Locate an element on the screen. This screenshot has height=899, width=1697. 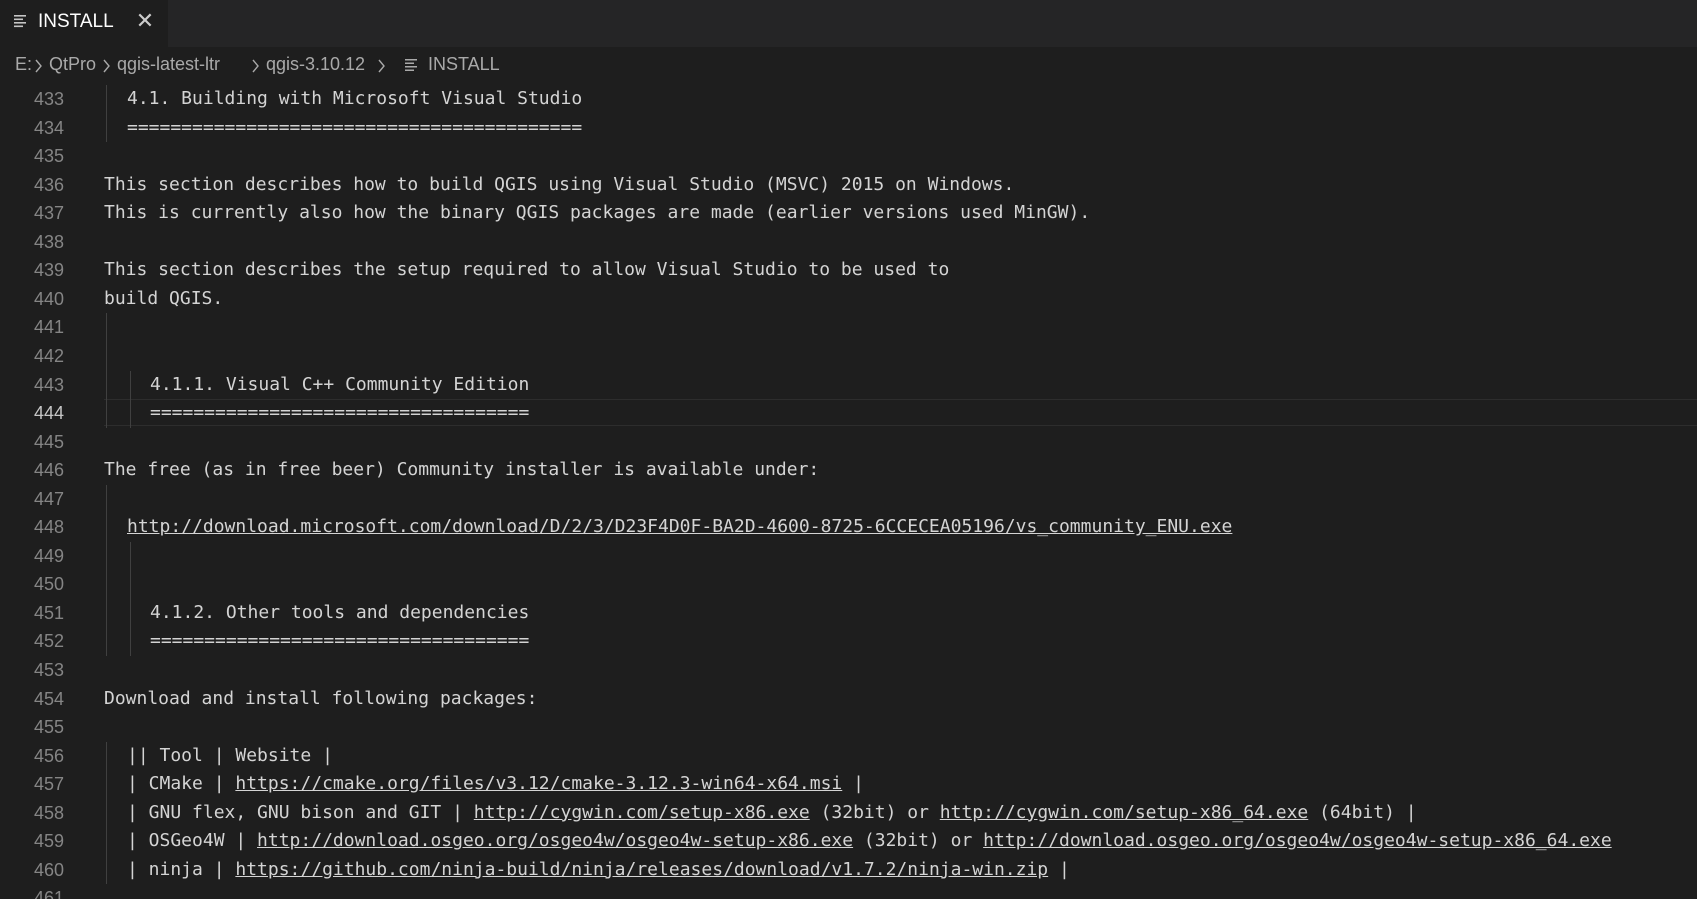
line-number: 461 is located at coordinates (48, 893).